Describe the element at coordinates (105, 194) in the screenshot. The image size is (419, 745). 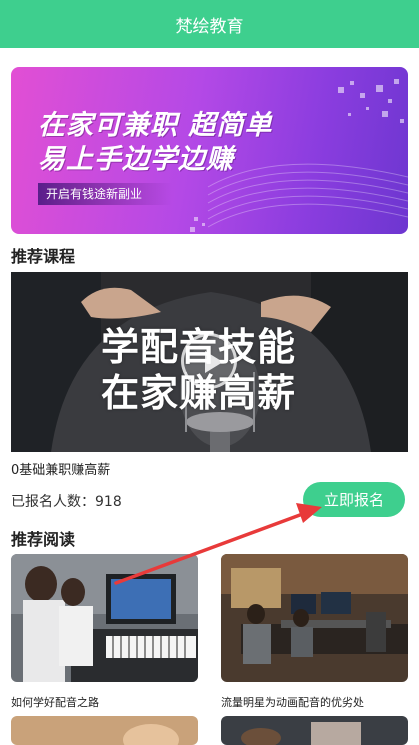
I see `banner-subtitle: 开启有钱途新副业` at that location.